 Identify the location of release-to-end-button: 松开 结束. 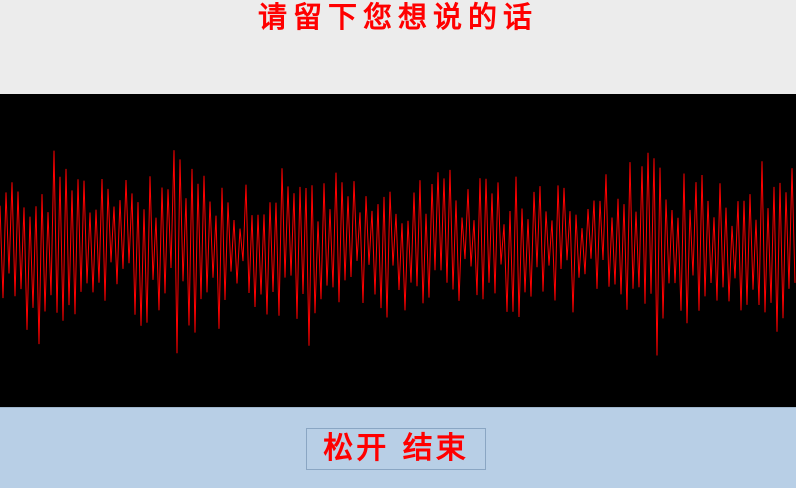
(396, 449).